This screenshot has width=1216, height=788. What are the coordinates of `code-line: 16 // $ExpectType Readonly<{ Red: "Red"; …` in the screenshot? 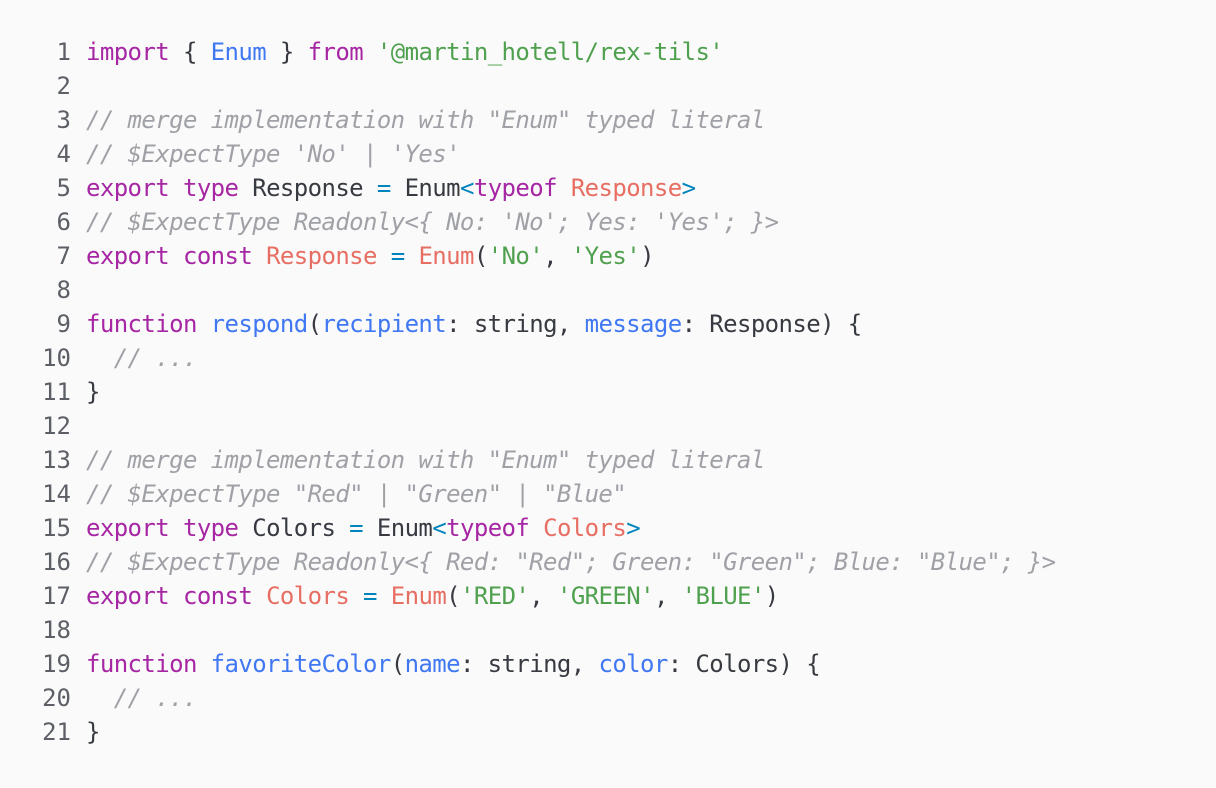 It's located at (608, 562).